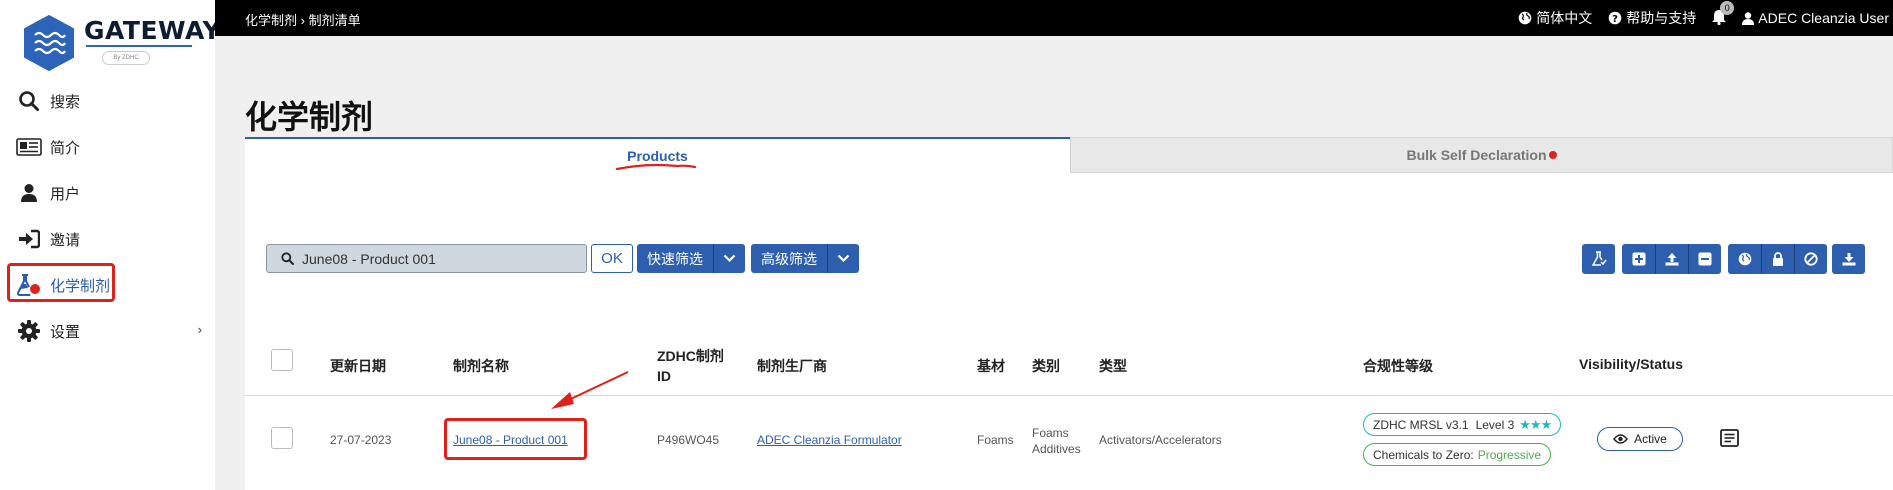  I want to click on advanced-filter-dropdown: 高级筛选, so click(805, 258).